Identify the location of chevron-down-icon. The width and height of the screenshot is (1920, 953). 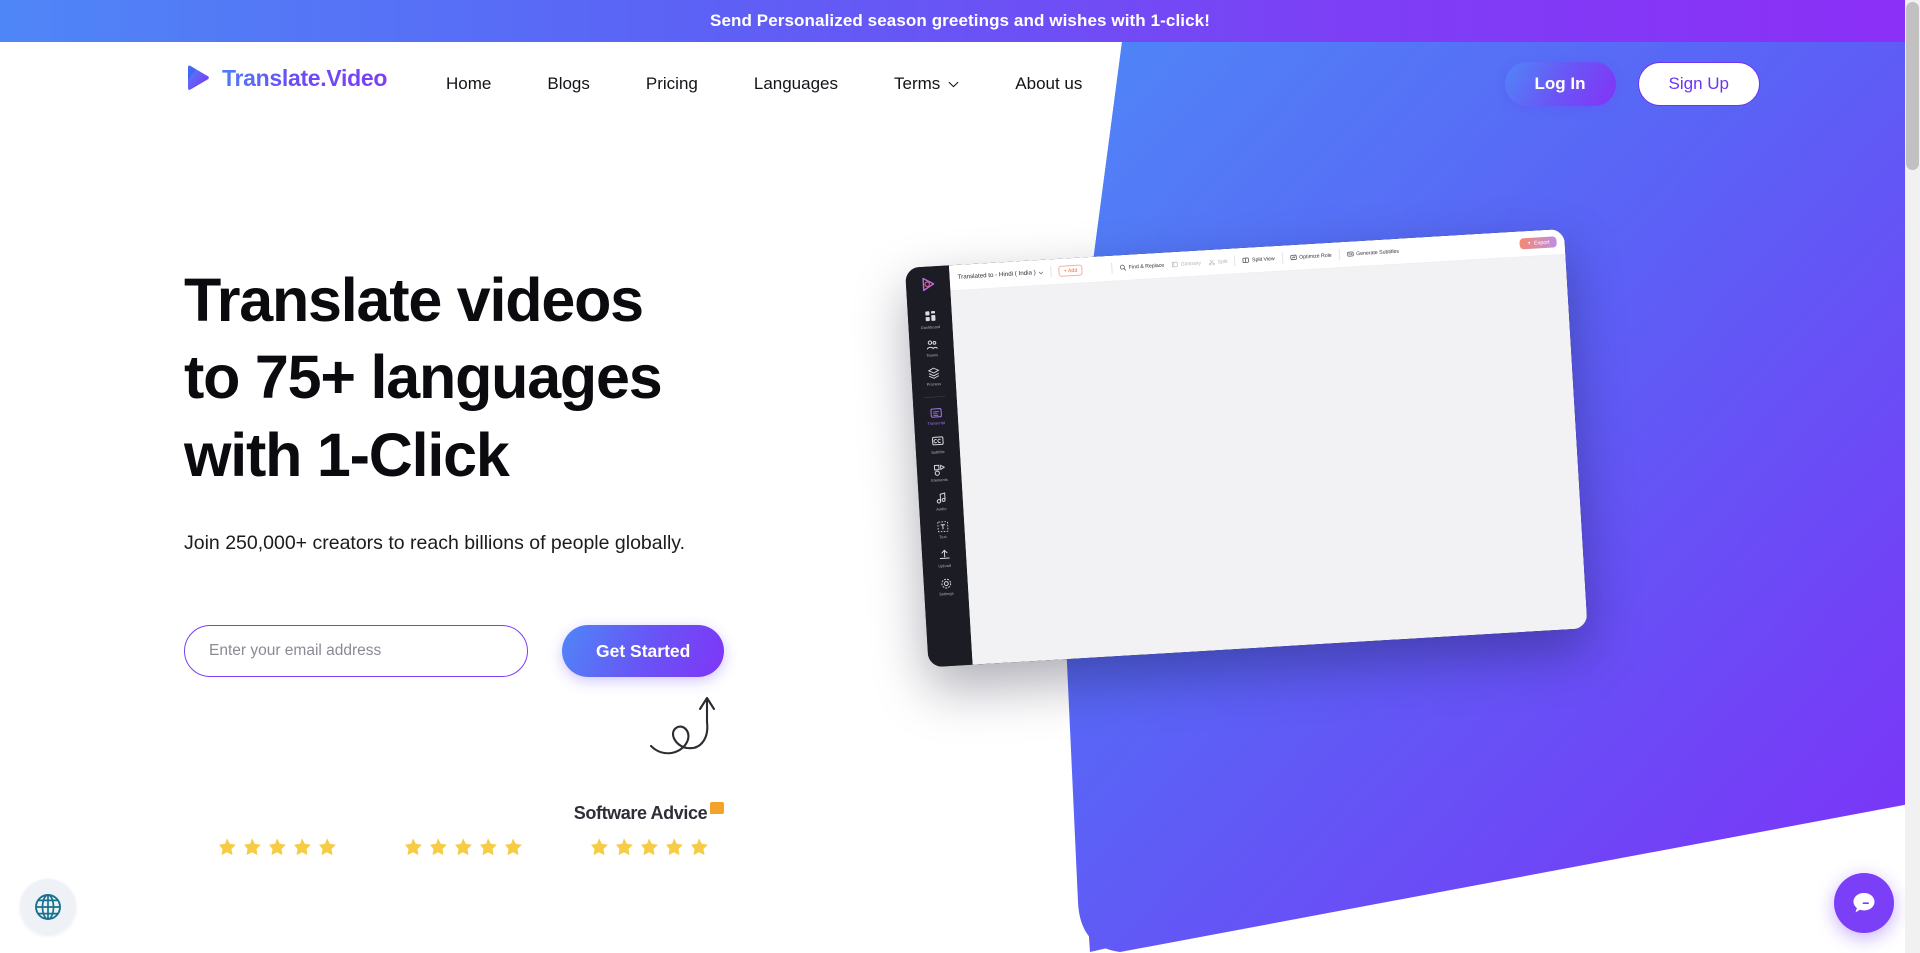
(953, 84).